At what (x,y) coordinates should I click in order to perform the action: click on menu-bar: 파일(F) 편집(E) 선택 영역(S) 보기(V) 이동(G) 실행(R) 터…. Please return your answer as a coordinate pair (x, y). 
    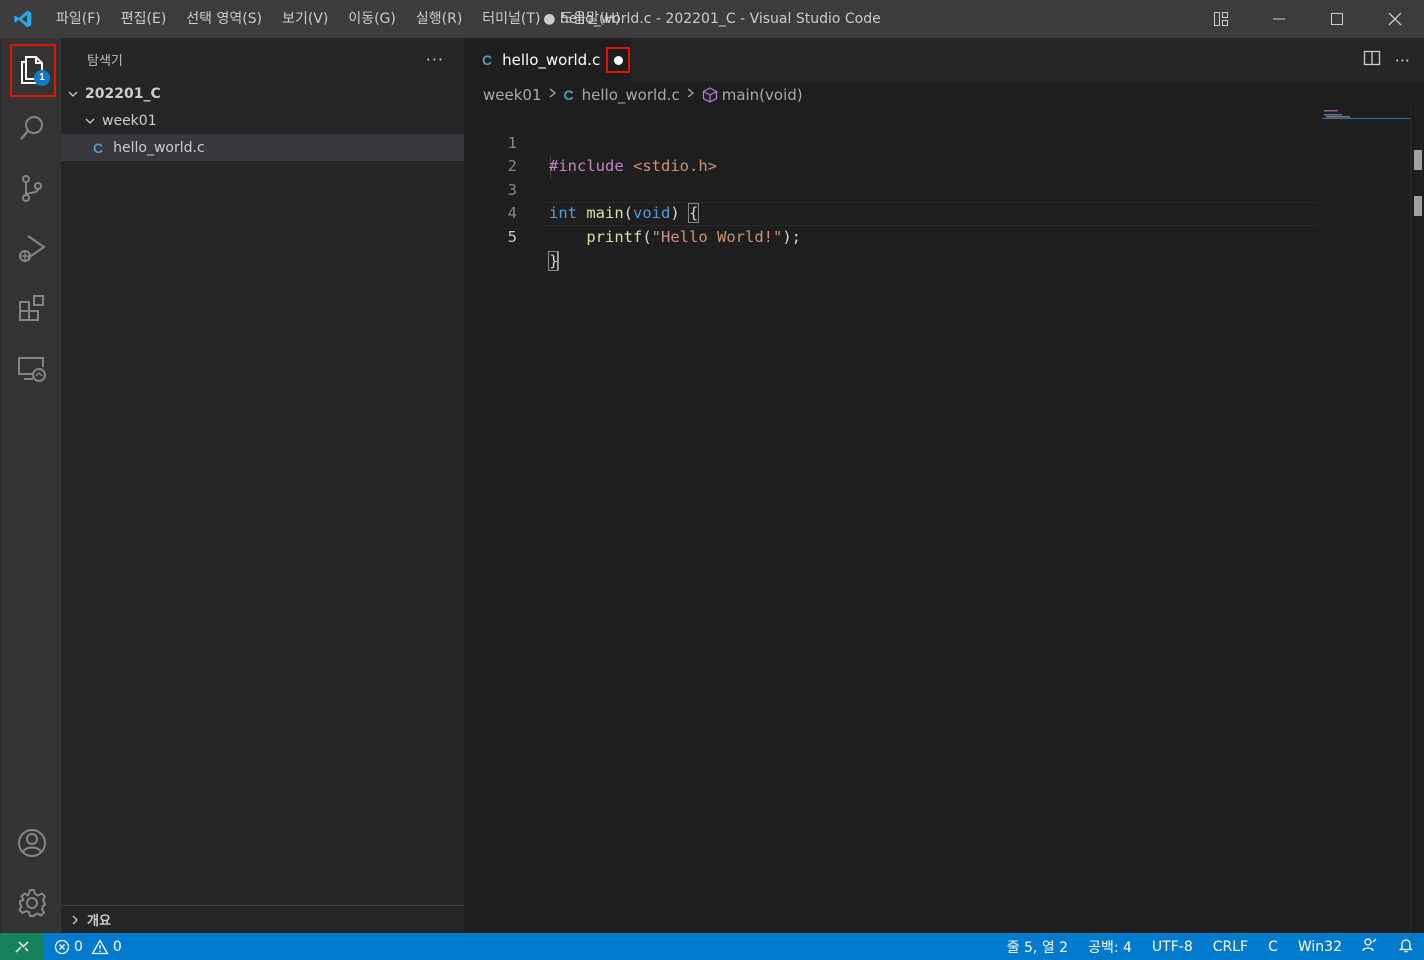
    Looking at the image, I should click on (338, 19).